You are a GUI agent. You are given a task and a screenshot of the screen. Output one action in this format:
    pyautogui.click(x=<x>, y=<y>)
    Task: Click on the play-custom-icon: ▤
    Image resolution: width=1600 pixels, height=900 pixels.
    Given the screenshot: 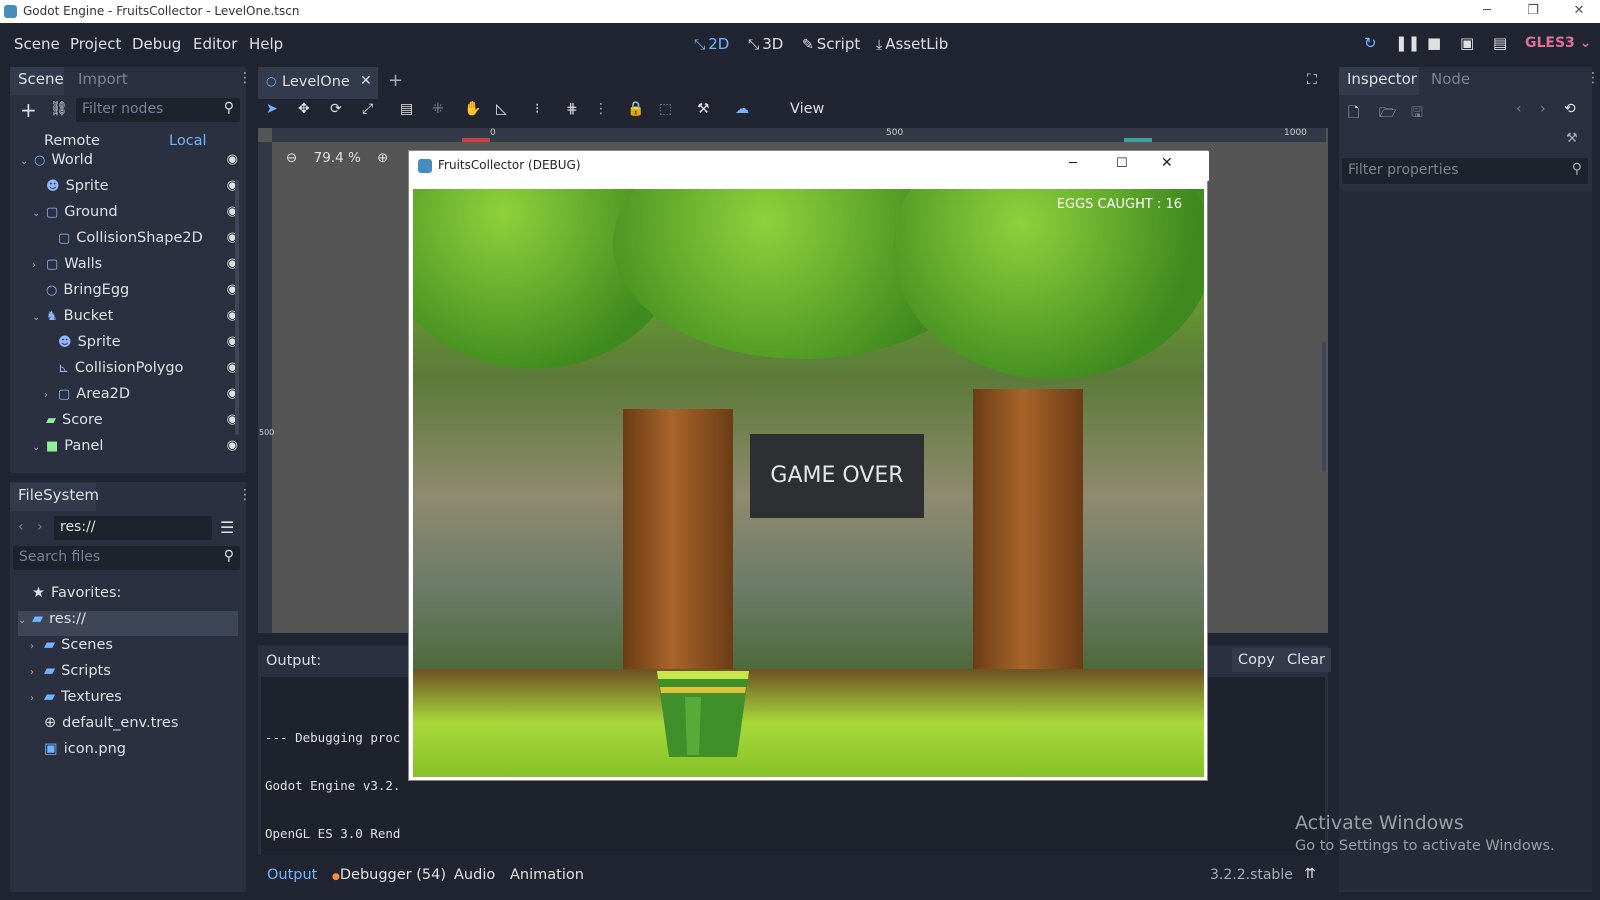 What is the action you would take?
    pyautogui.click(x=1500, y=43)
    